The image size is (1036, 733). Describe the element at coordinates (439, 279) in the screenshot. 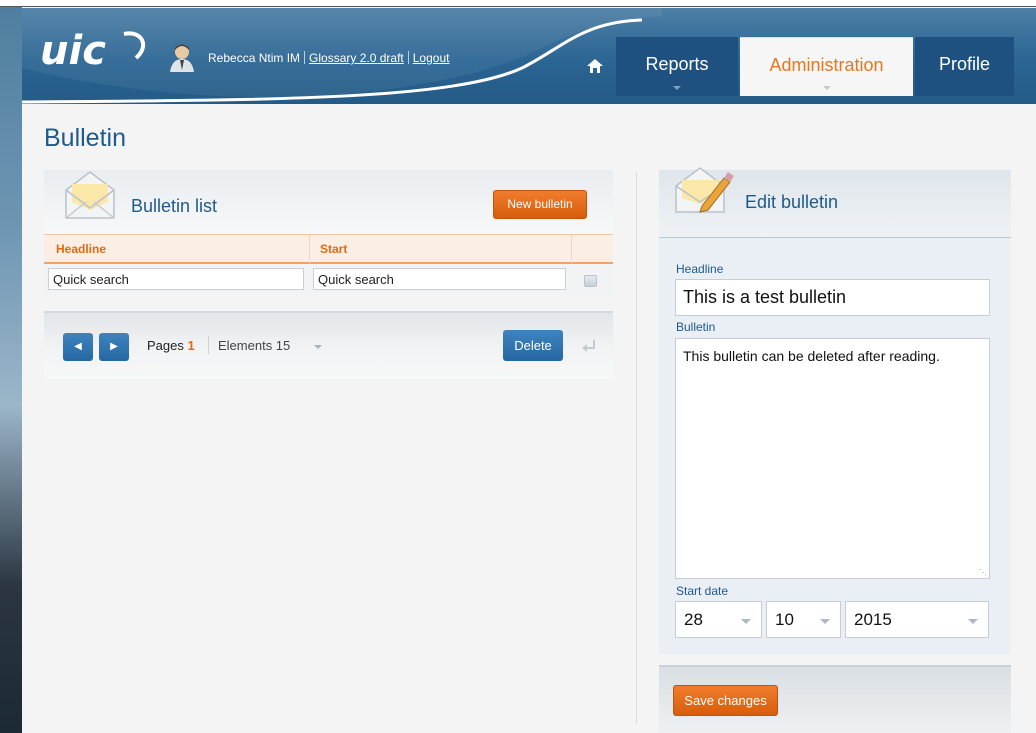

I see `start-search-input` at that location.